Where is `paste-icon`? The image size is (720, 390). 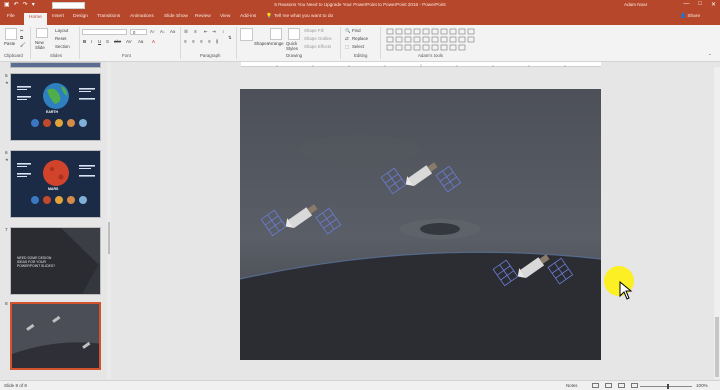
paste-icon is located at coordinates (11, 34).